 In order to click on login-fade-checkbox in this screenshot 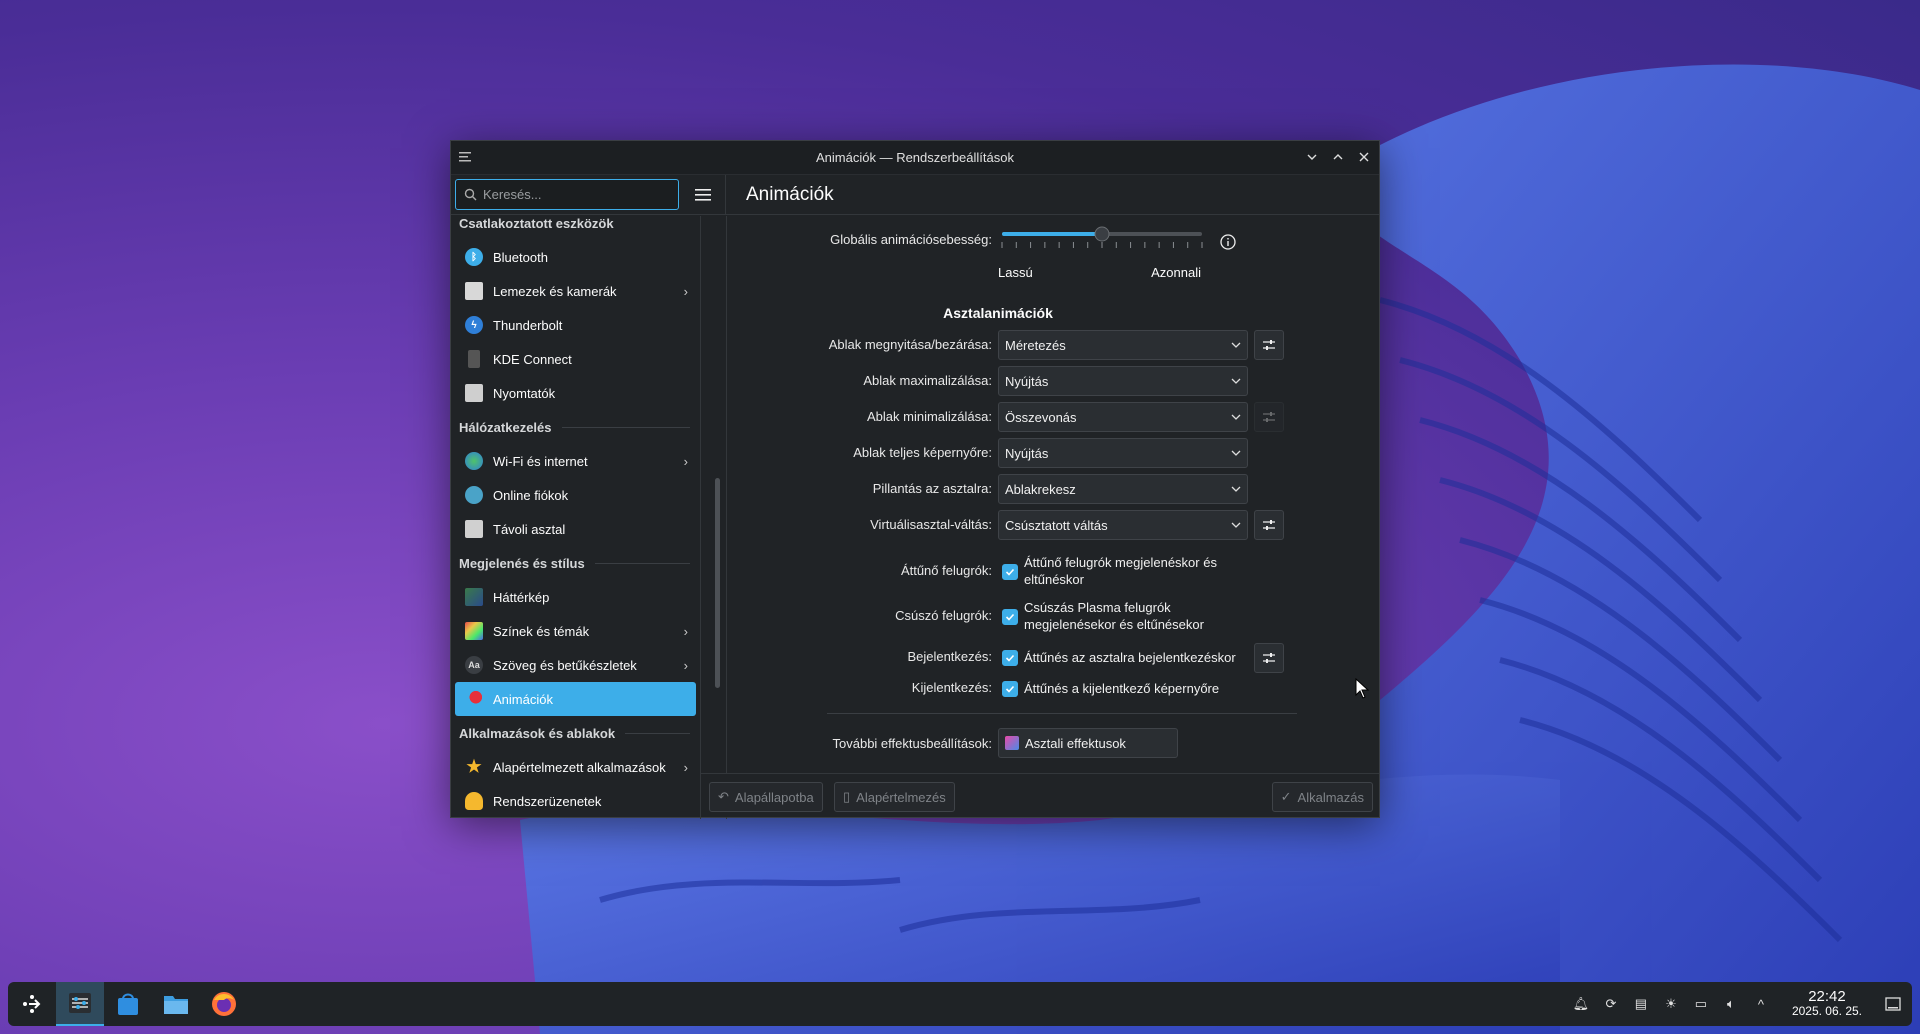, I will do `click(1010, 658)`.